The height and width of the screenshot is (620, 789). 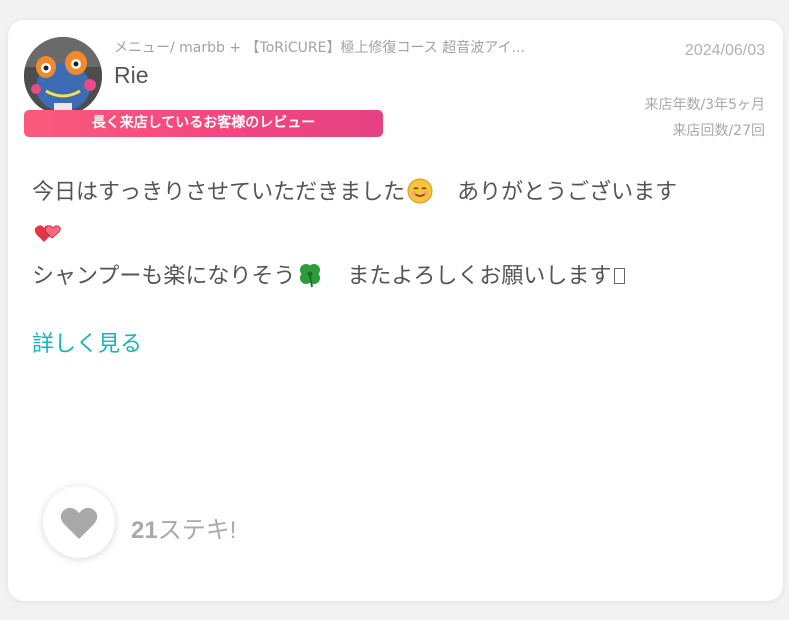 I want to click on monster-plush-avatar-icon, so click(x=63, y=76).